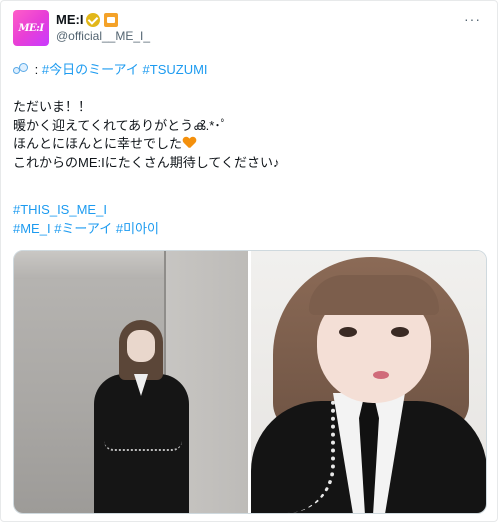 Image resolution: width=498 pixels, height=522 pixels. Describe the element at coordinates (381, 375) in the screenshot. I see `photo-subject-lips` at that location.